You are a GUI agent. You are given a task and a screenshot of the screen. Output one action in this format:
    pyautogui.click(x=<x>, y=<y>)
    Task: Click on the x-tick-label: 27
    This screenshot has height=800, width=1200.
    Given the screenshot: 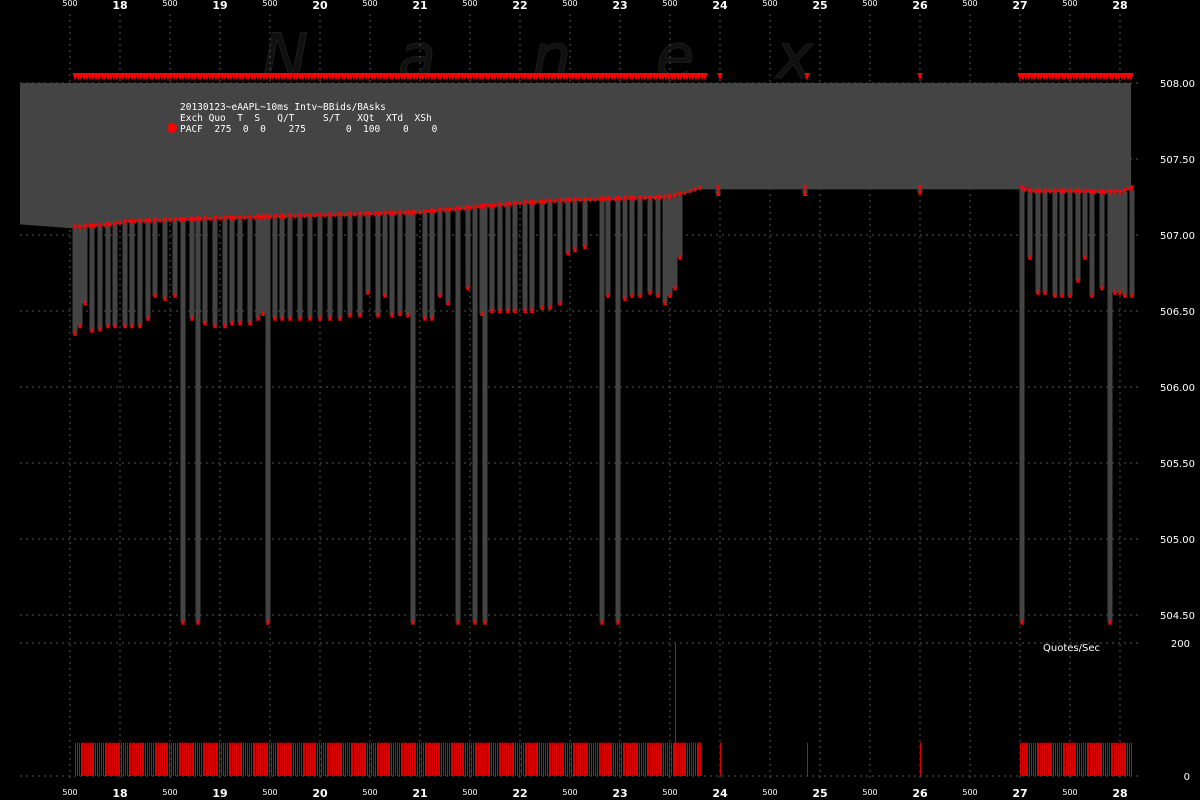 What is the action you would take?
    pyautogui.click(x=1019, y=793)
    